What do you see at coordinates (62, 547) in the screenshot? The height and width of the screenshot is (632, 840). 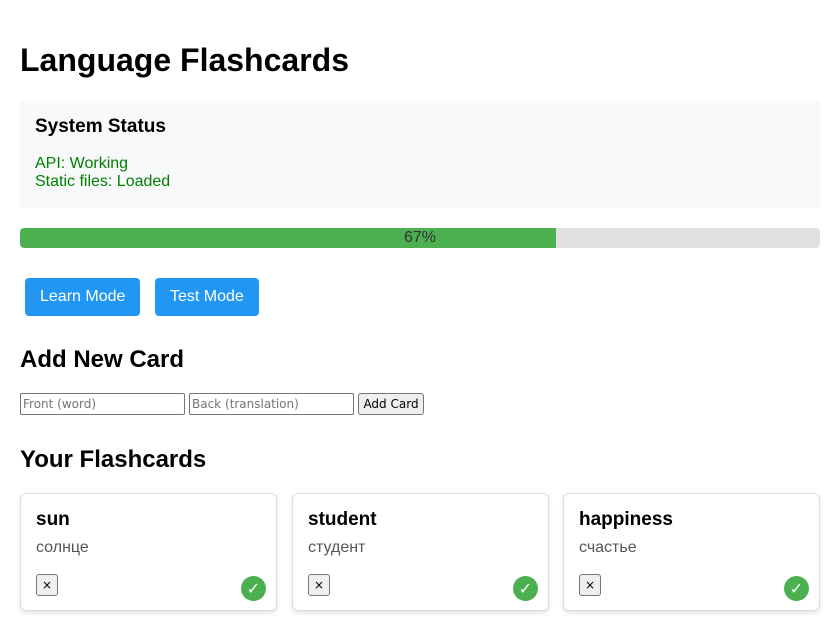 I see `card-back-translation: солнце` at bounding box center [62, 547].